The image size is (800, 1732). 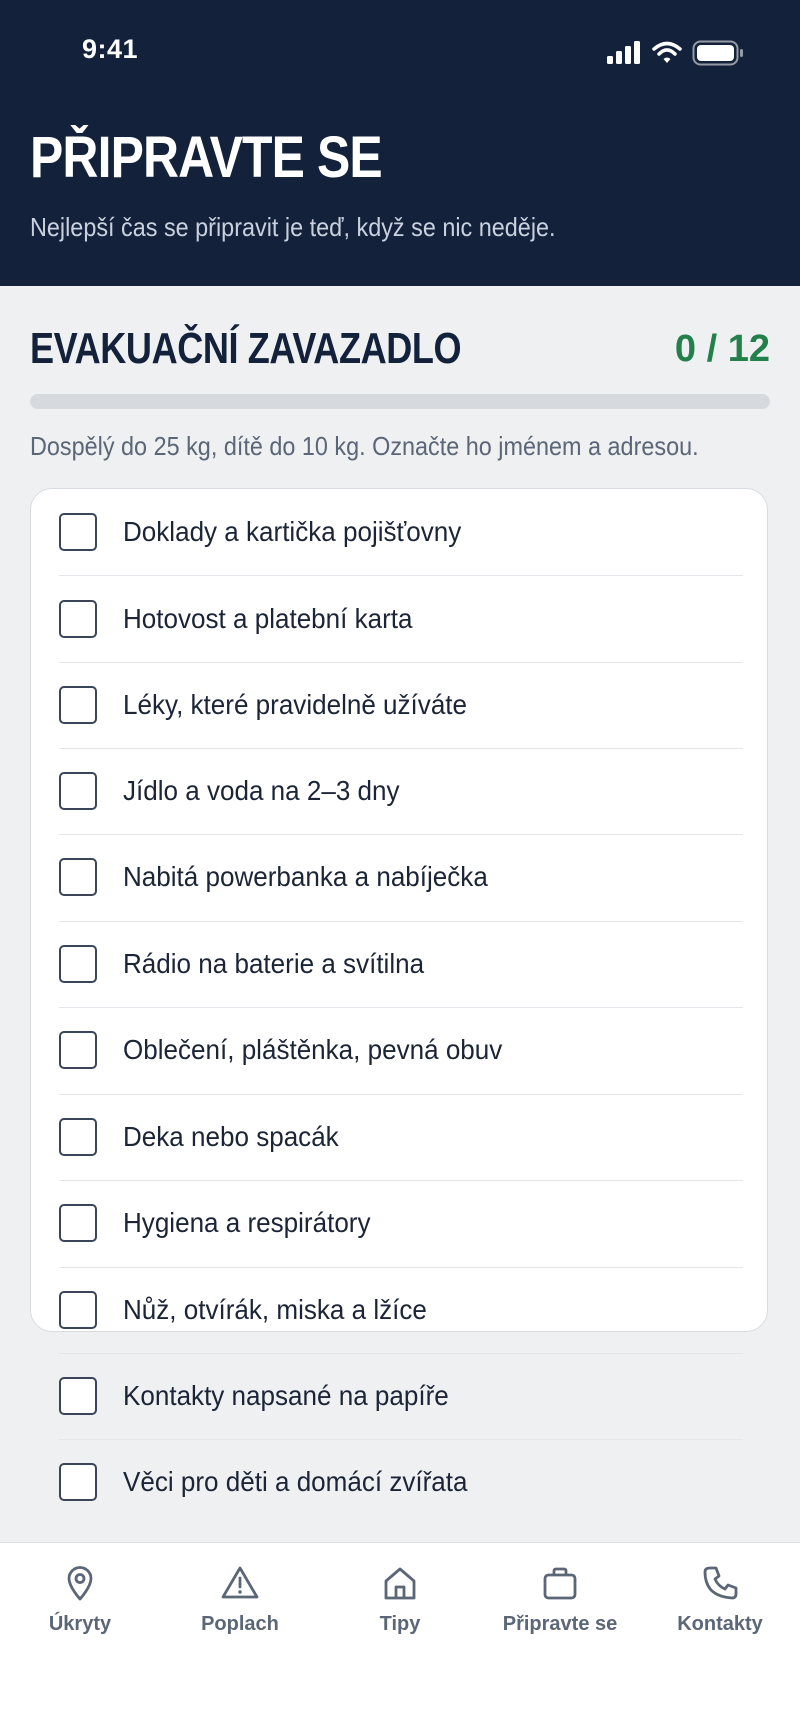 I want to click on nav-label: Kontakty, so click(x=720, y=1624).